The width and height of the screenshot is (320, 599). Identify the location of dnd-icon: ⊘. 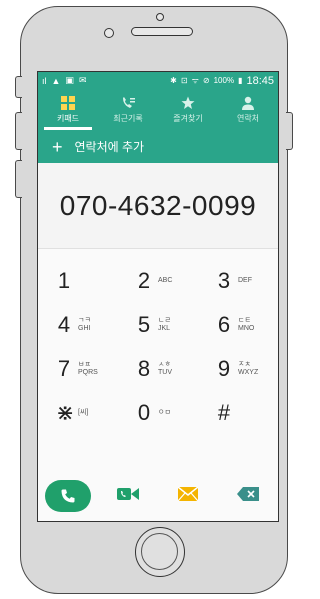
(206, 80).